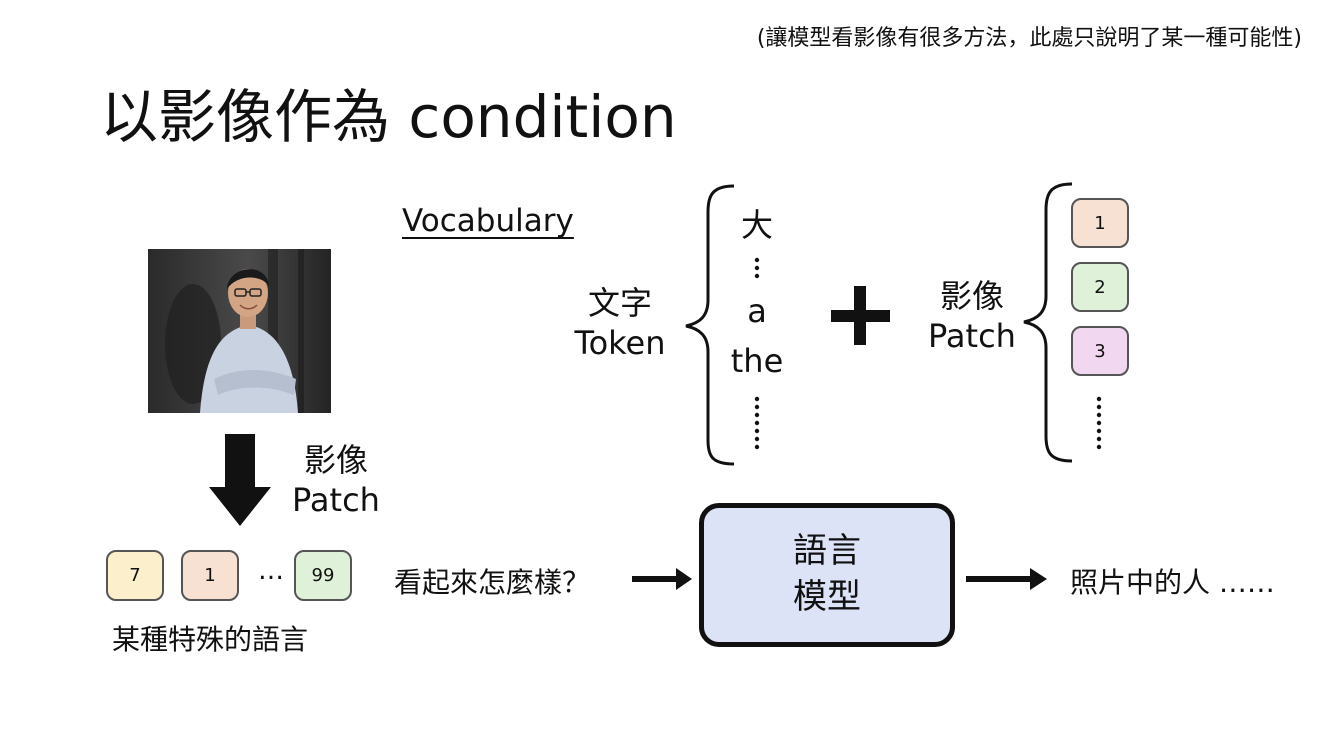 This screenshot has width=1334, height=750. Describe the element at coordinates (1006, 579) in the screenshot. I see `output-arrow-icon` at that location.